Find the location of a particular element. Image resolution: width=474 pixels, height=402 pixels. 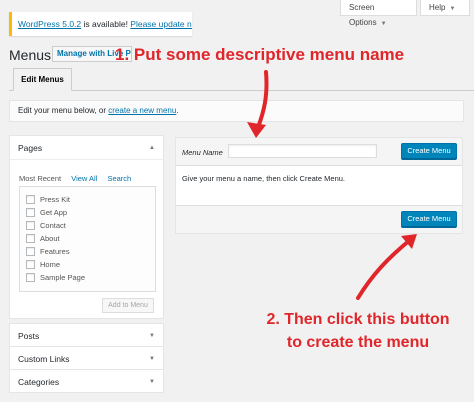

posts-panel-header: Posts ▼ is located at coordinates (86, 336).